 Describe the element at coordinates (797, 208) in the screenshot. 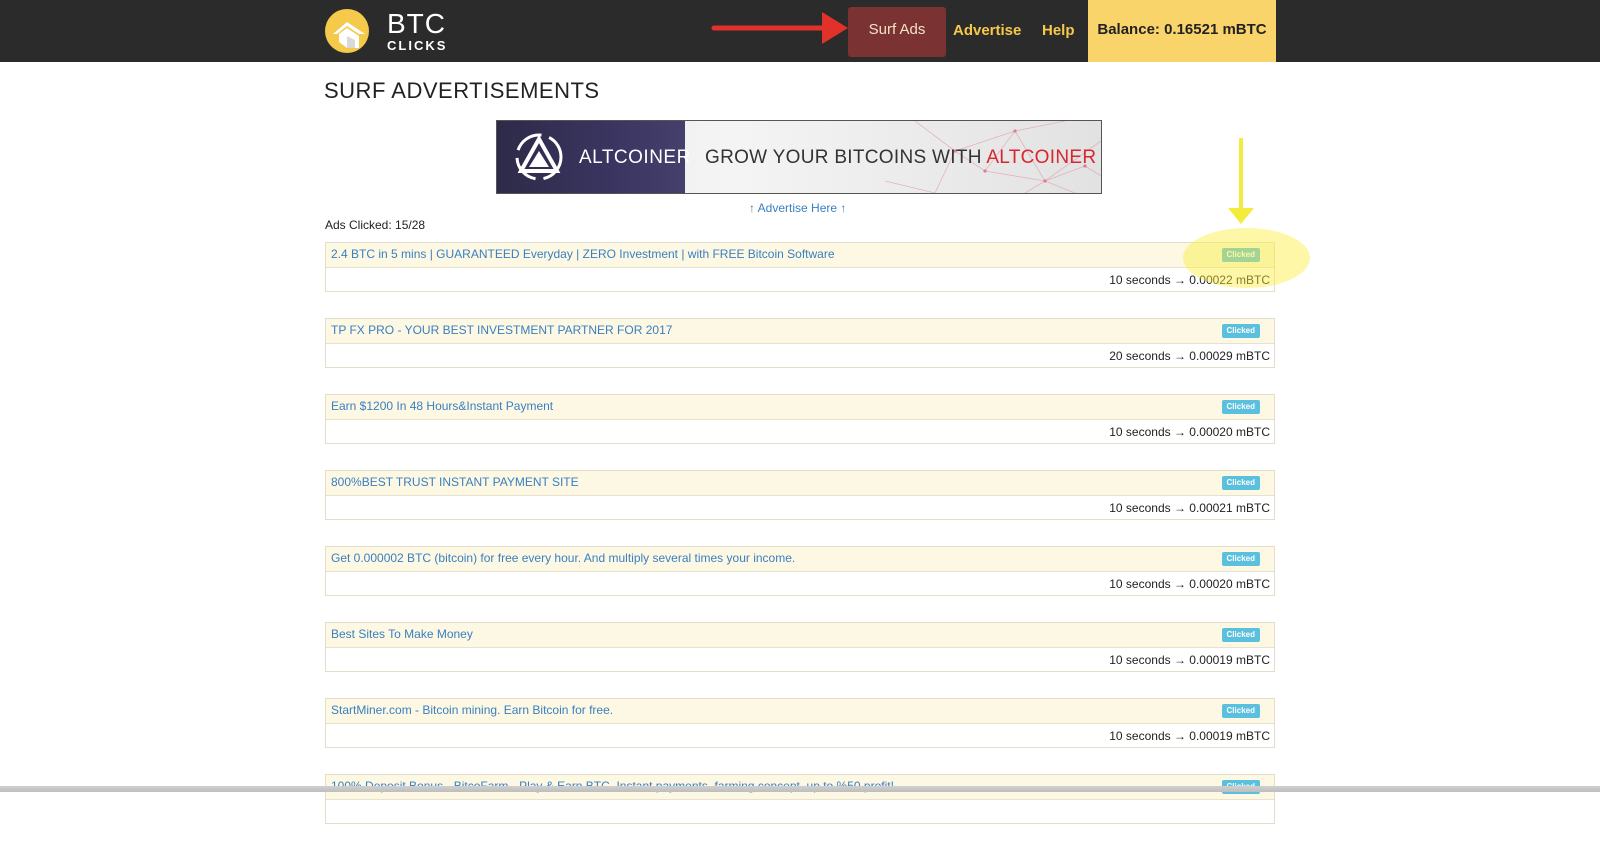

I see `advertise-here-link: ↑ Advertise Here ↑` at that location.